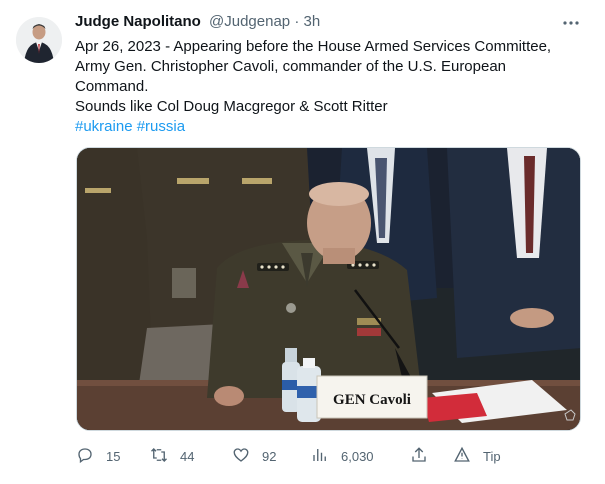 The image size is (605, 484). What do you see at coordinates (372, 400) in the screenshot?
I see `nameplate-text: GEN Cavoli` at bounding box center [372, 400].